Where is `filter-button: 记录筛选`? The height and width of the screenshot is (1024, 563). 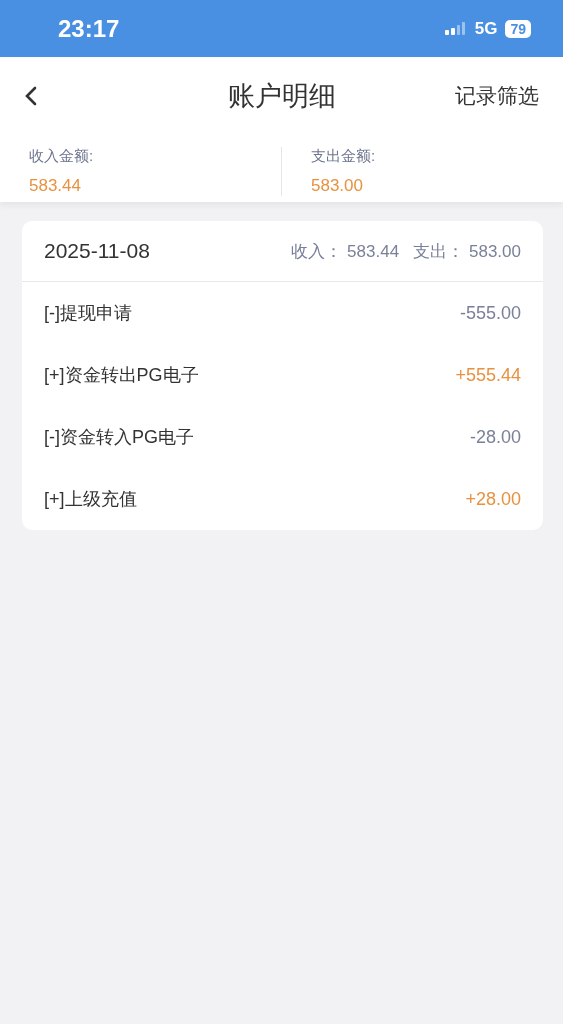 filter-button: 记录筛选 is located at coordinates (497, 96).